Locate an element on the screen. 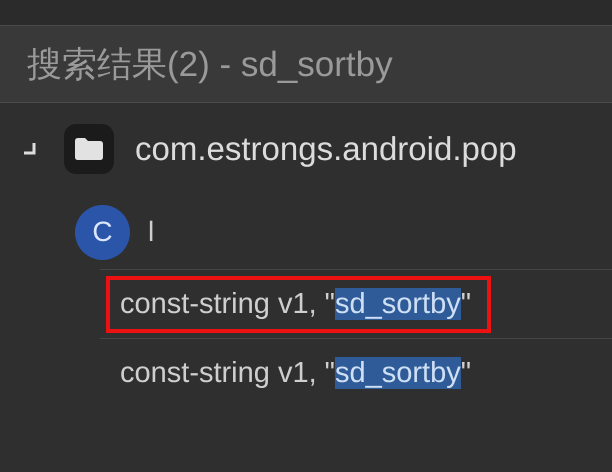  search-result-line: const-string v1, "sd_sortby" is located at coordinates (299, 373).